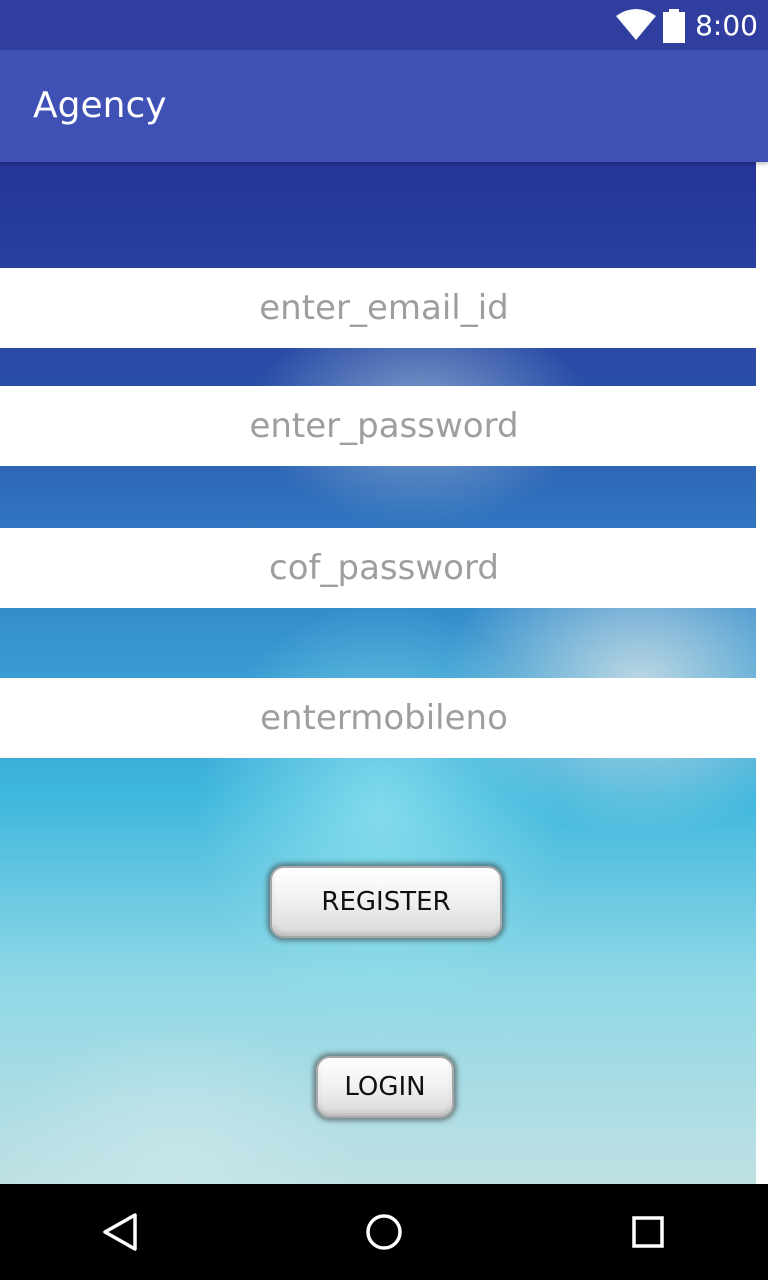 The height and width of the screenshot is (1280, 768). I want to click on confirm-password-field-container, so click(384, 568).